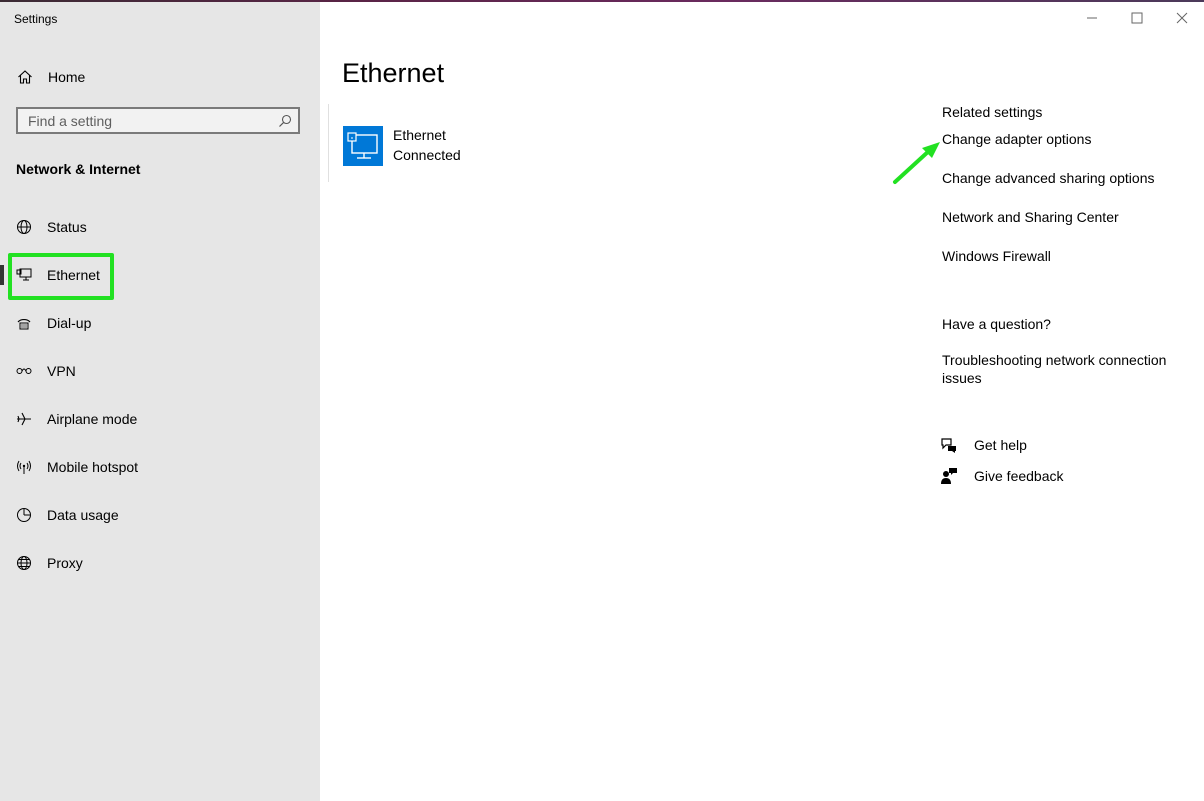  I want to click on change-adapter-options-link: Change adapter options, so click(1016, 139).